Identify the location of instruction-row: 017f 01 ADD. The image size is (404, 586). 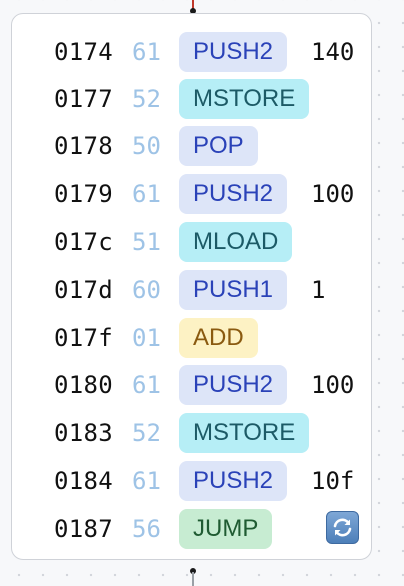
(191, 337).